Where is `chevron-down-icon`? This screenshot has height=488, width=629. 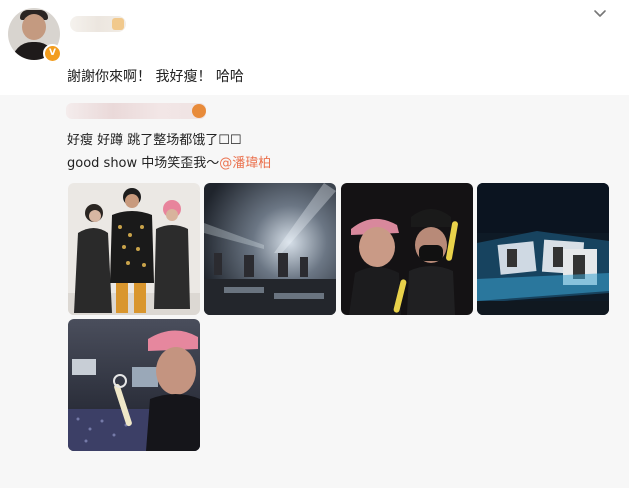
chevron-down-icon is located at coordinates (600, 14).